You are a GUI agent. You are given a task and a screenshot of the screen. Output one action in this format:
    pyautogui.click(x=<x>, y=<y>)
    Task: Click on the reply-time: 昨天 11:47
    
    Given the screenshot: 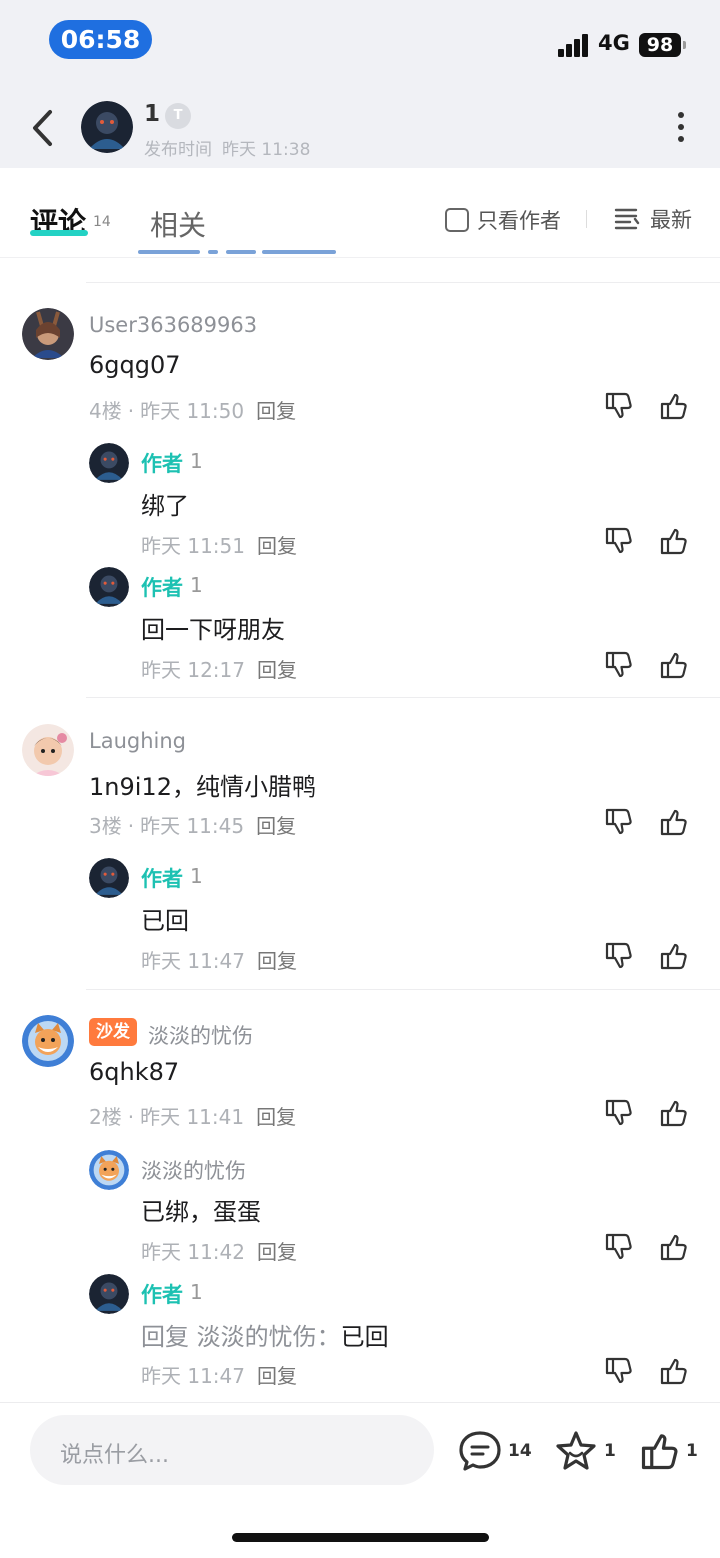 What is the action you would take?
    pyautogui.click(x=193, y=961)
    